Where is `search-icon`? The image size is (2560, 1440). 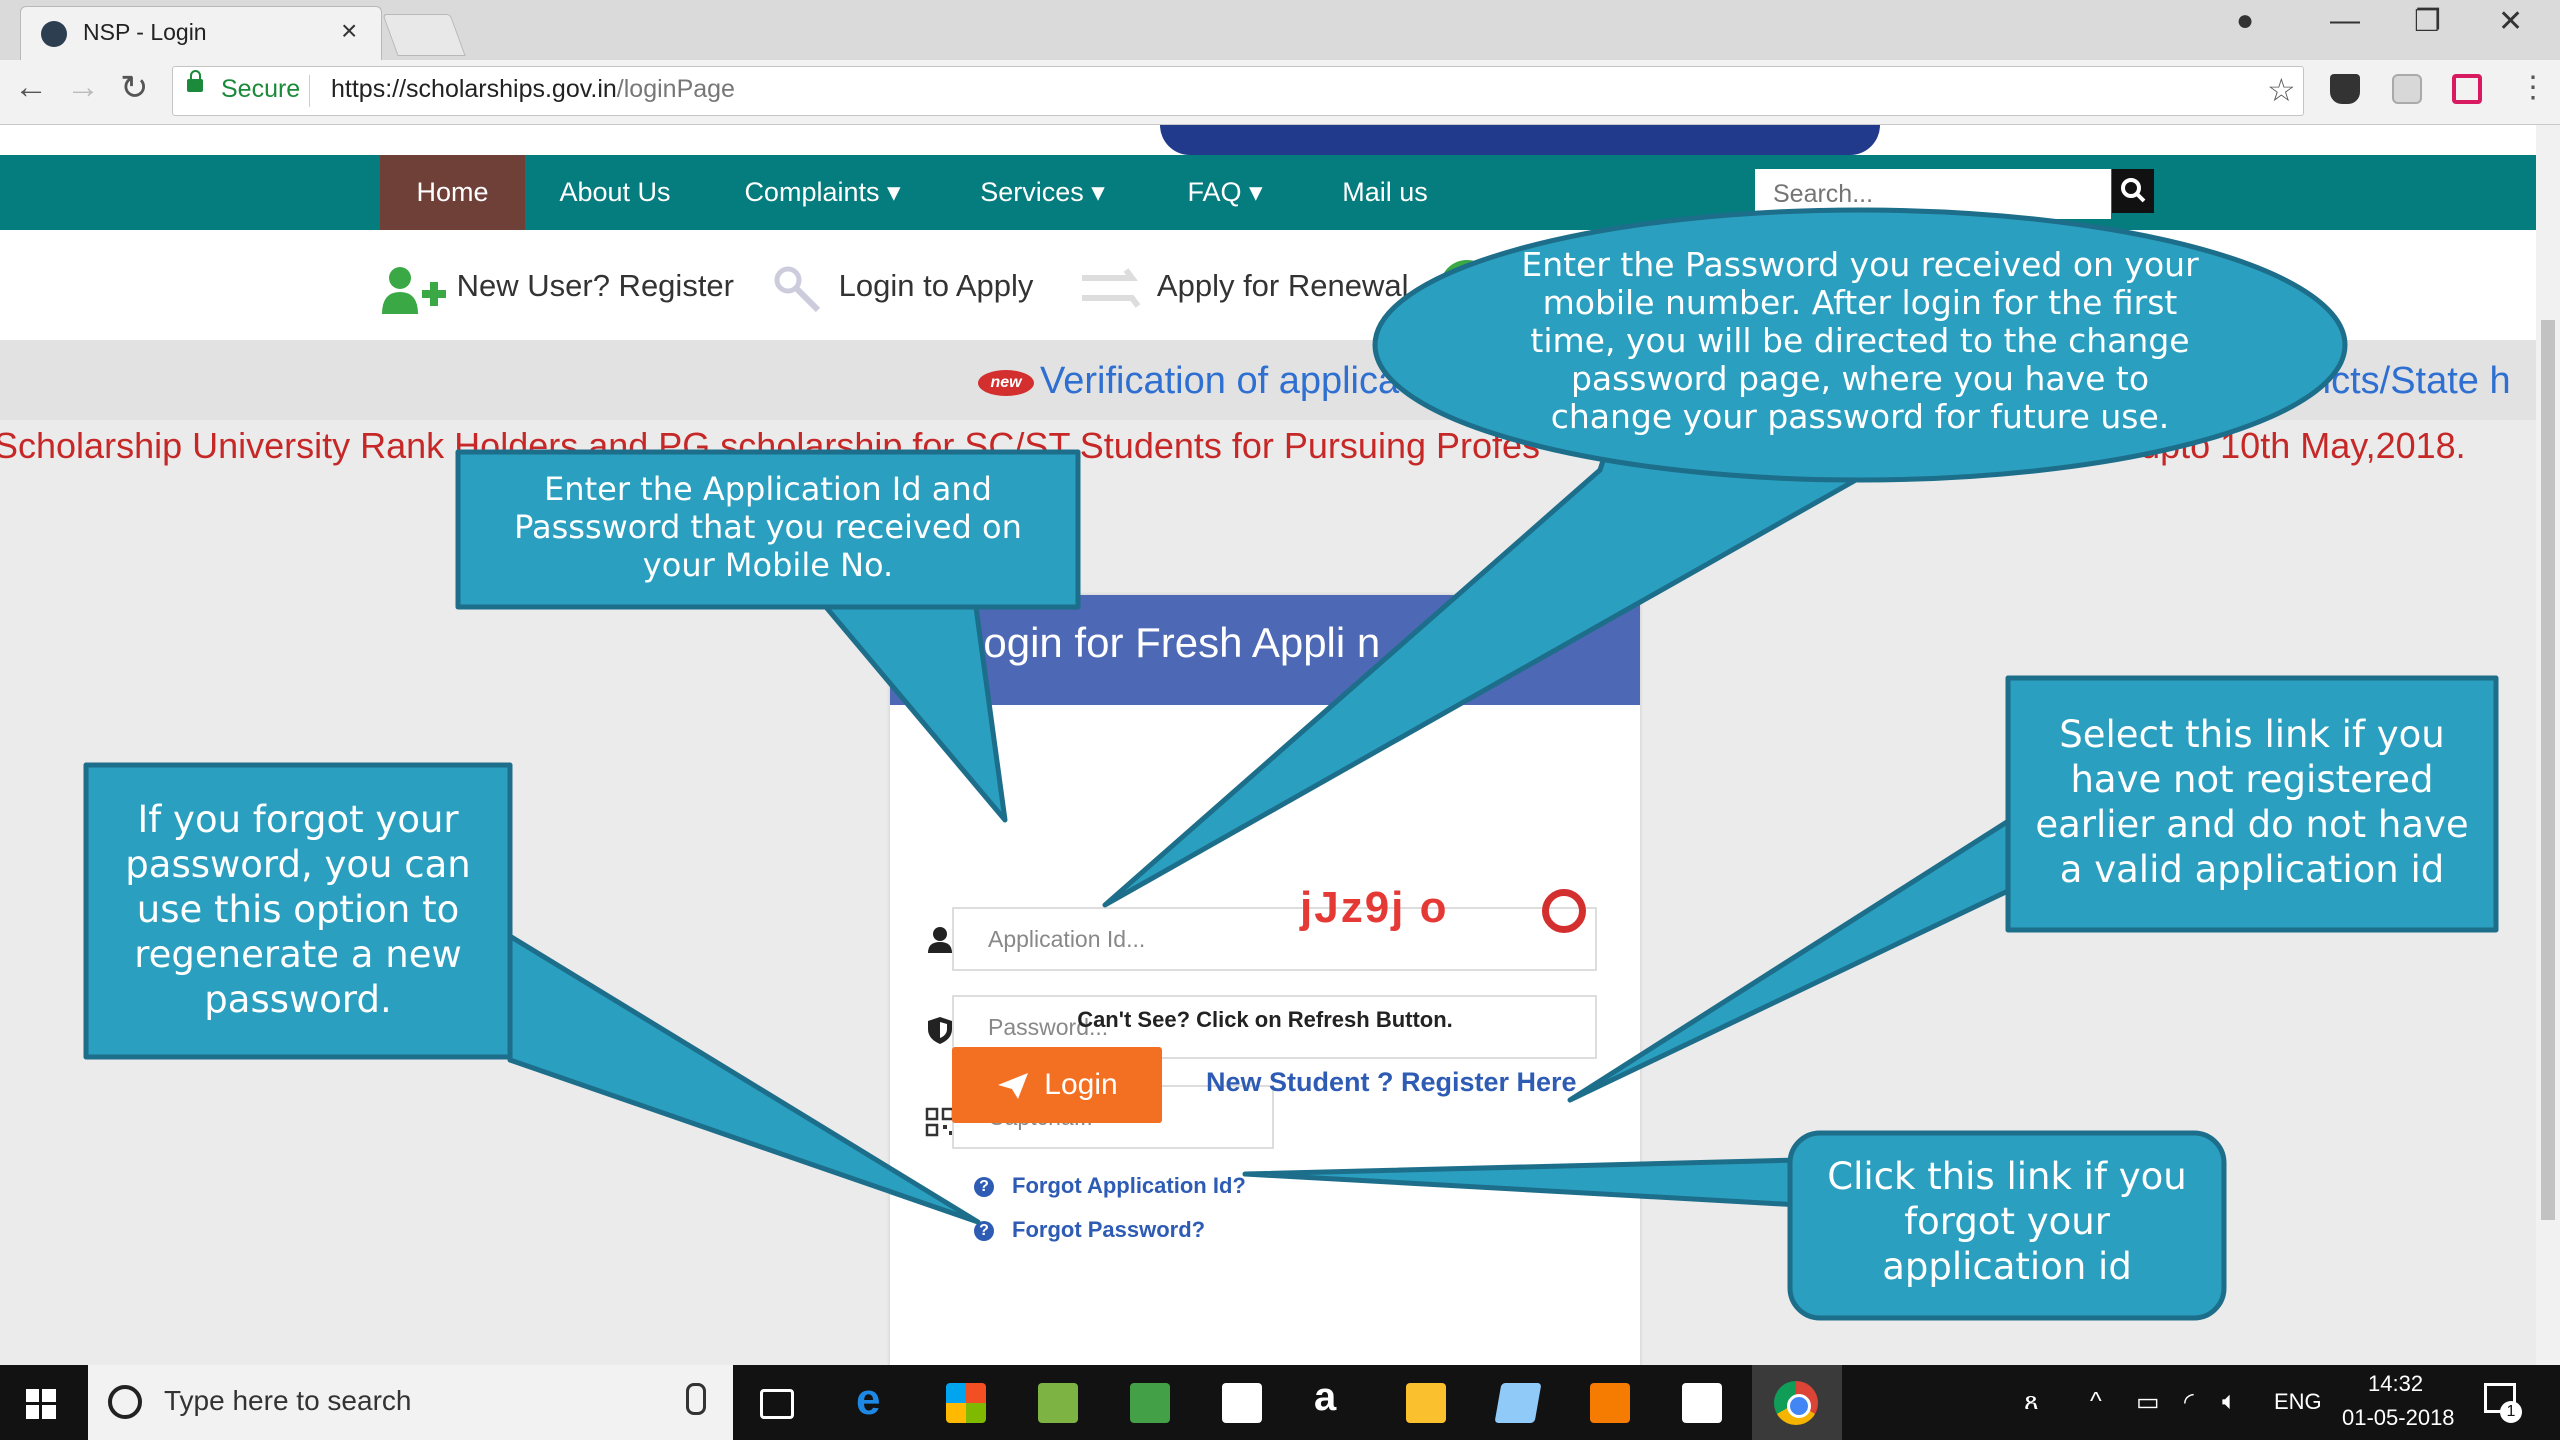 search-icon is located at coordinates (2133, 190).